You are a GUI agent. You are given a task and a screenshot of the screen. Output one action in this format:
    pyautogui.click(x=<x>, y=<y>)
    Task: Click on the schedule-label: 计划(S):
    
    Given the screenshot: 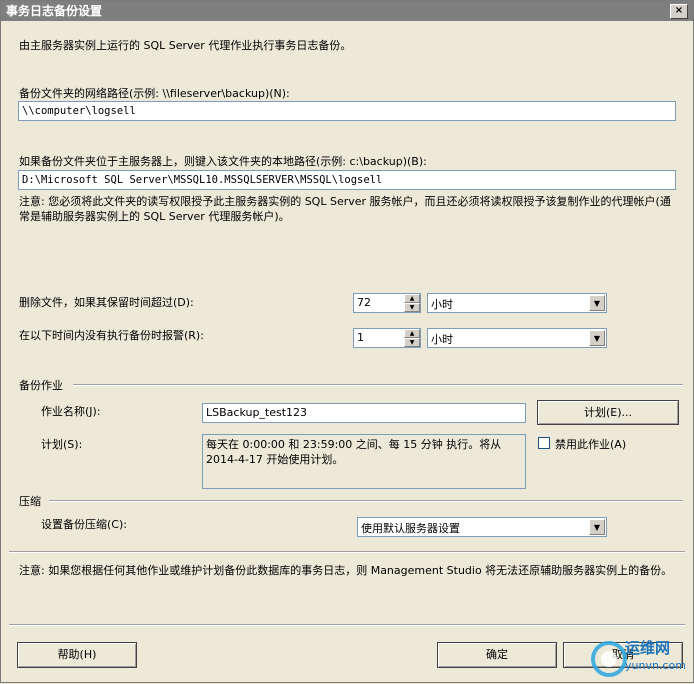 What is the action you would take?
    pyautogui.click(x=62, y=444)
    